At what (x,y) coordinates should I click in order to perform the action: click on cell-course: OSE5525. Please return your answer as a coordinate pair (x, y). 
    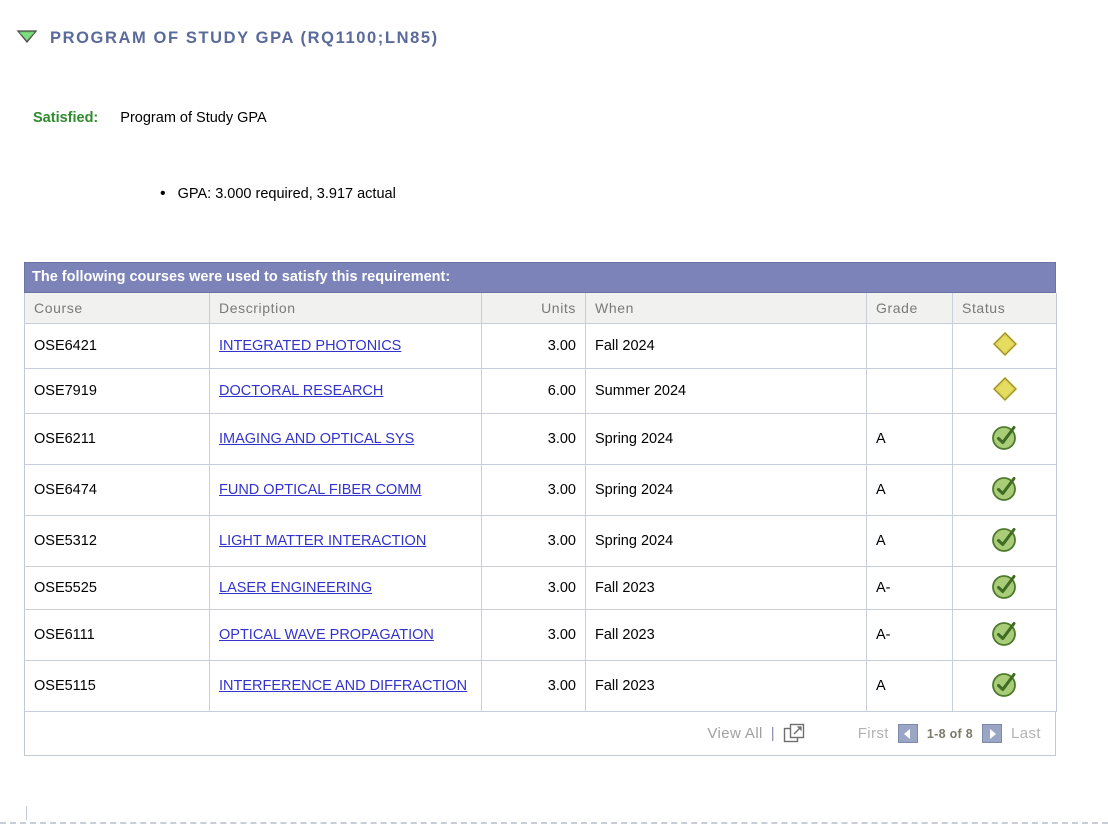
    Looking at the image, I should click on (117, 588).